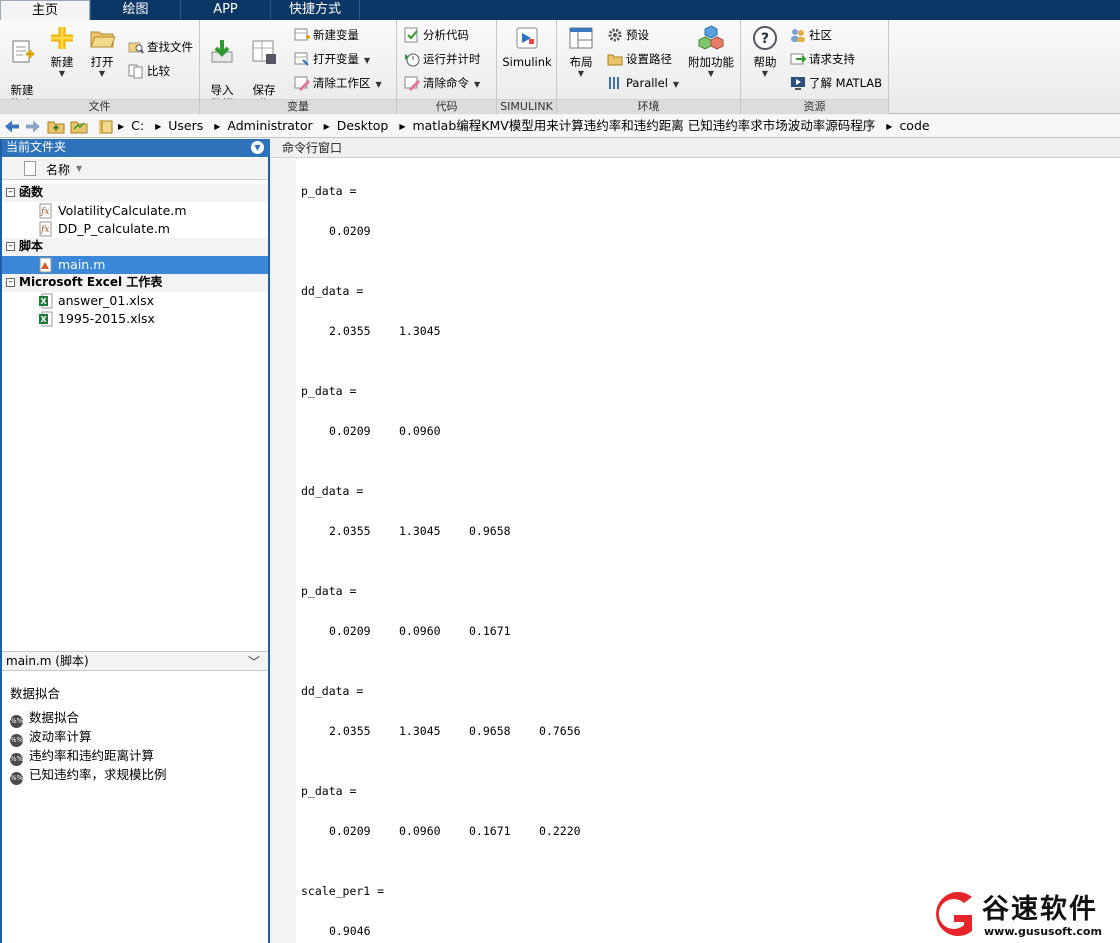 The image size is (1120, 943). I want to click on add-ons-button: 附加功能 ▼, so click(711, 51).